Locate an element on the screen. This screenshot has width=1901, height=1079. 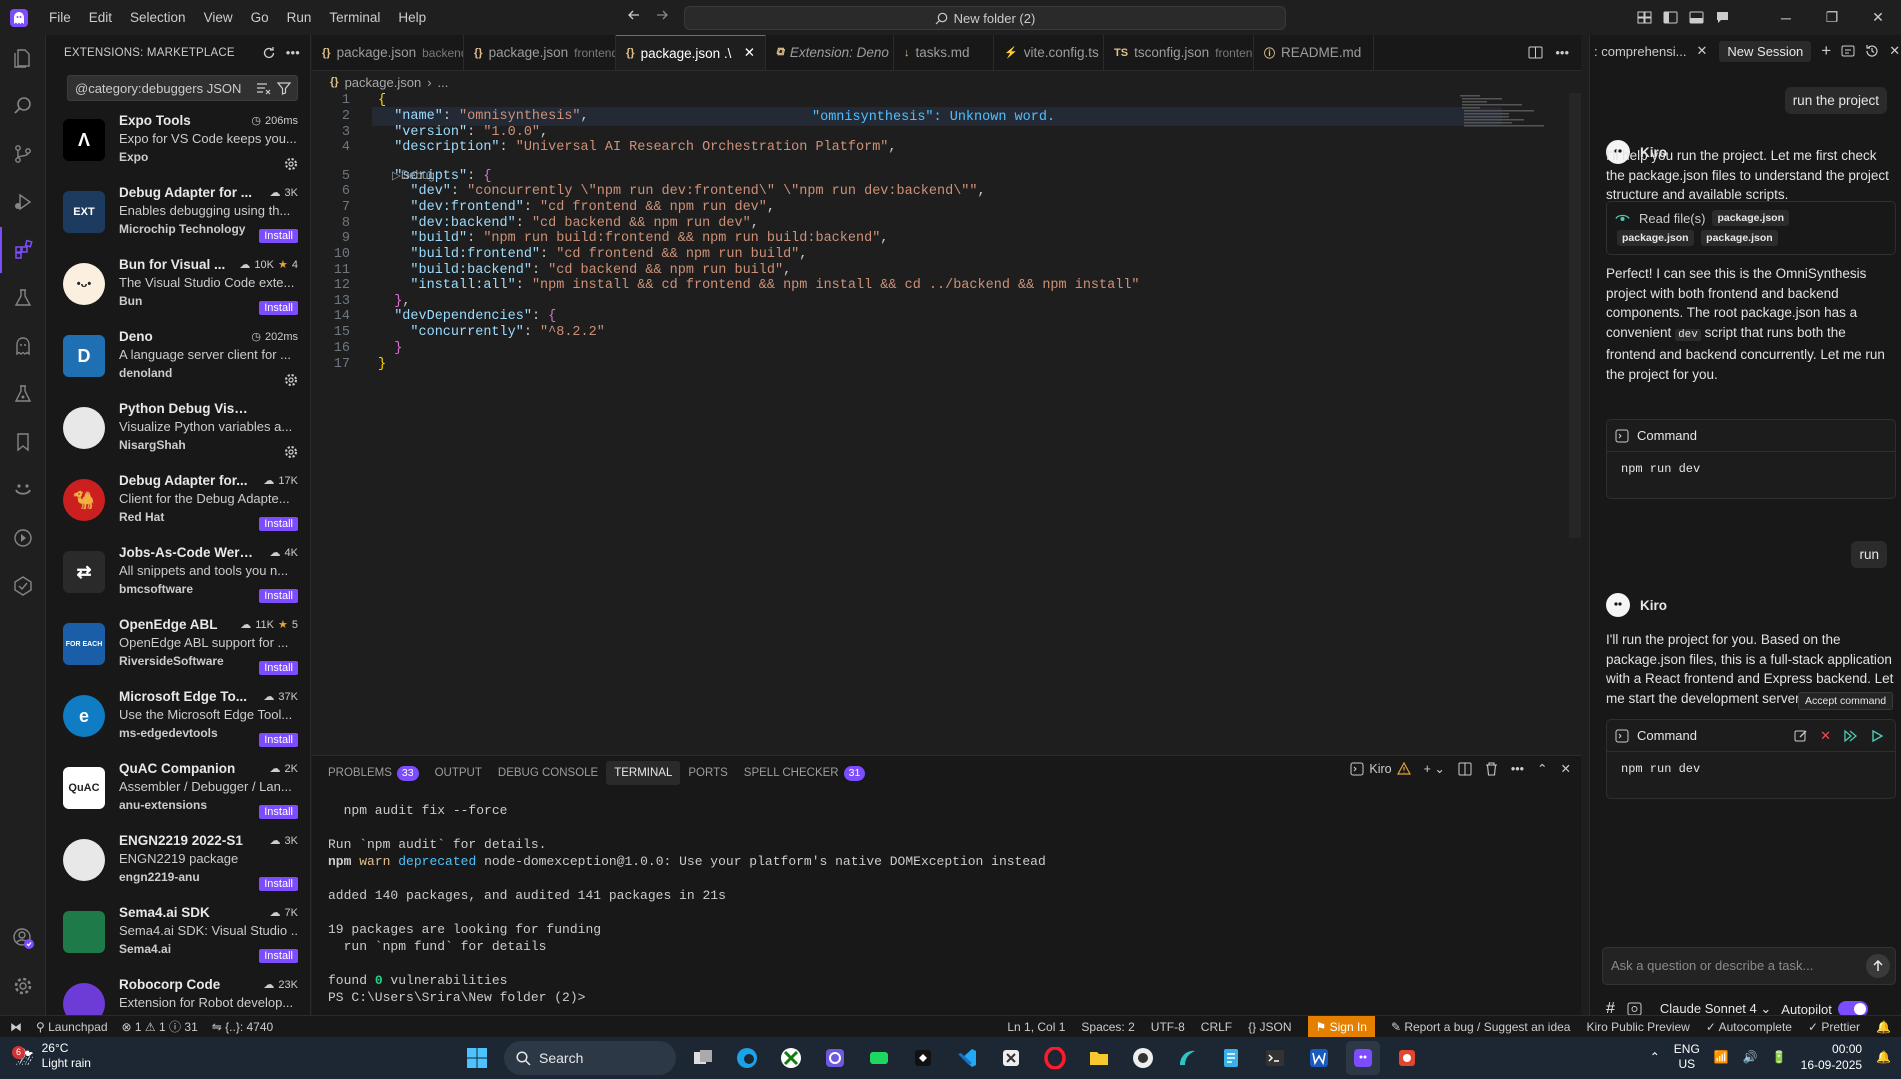
back-arrow-icon is located at coordinates (634, 15).